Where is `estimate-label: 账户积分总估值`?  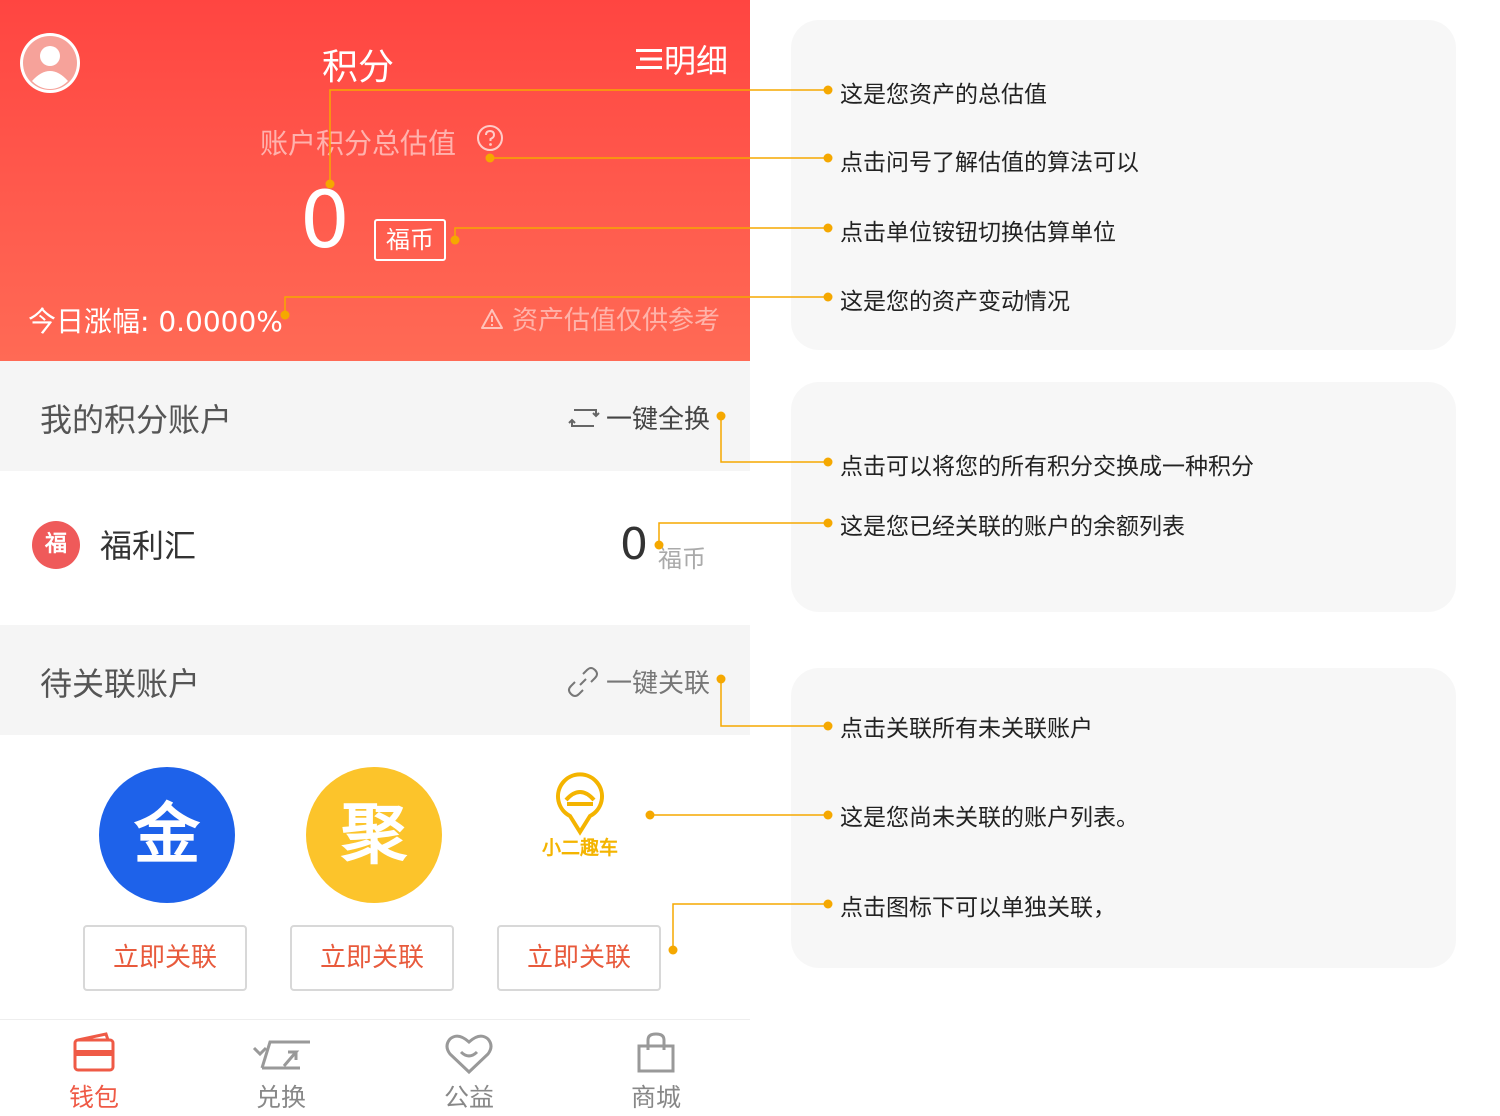 estimate-label: 账户积分总估值 is located at coordinates (357, 143).